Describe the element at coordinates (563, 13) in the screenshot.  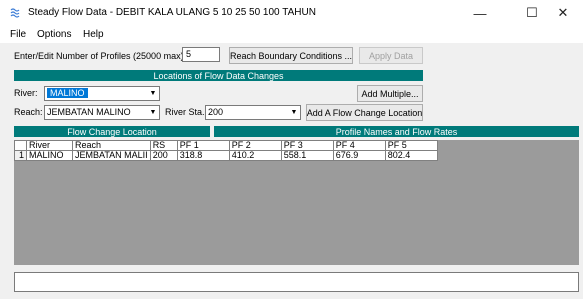
I see `close-button: ✕` at that location.